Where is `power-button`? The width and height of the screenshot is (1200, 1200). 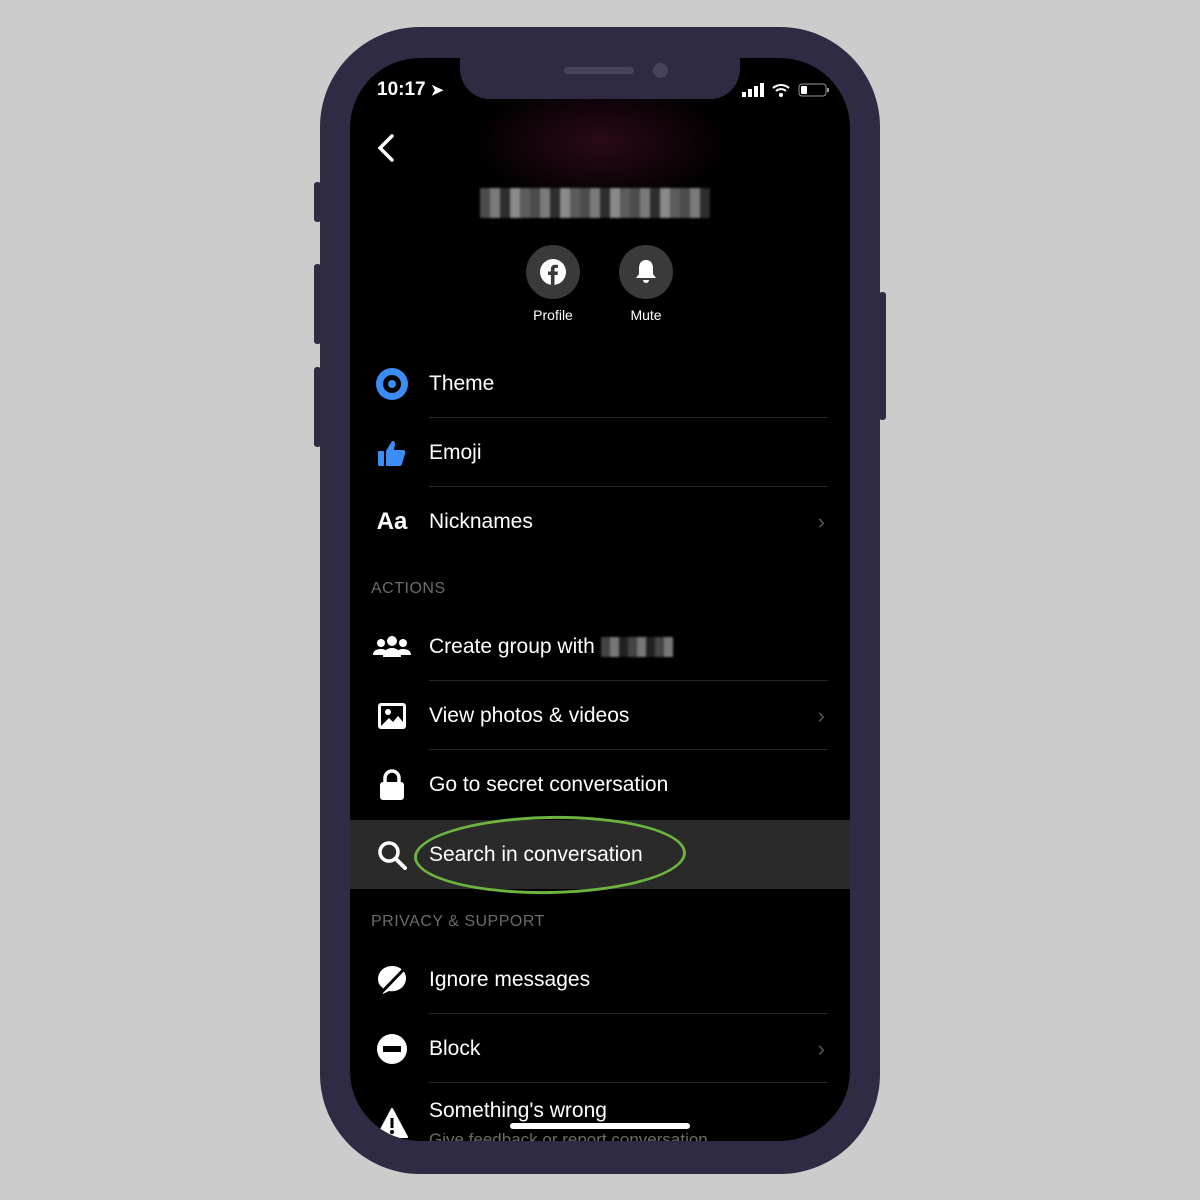 power-button is located at coordinates (882, 356).